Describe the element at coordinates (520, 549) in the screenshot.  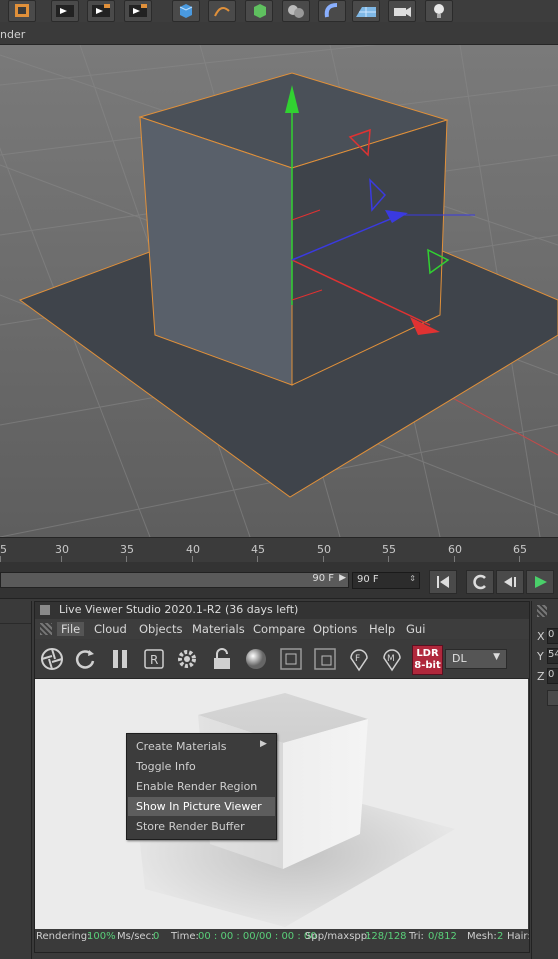
I see `tick-label: 65` at that location.